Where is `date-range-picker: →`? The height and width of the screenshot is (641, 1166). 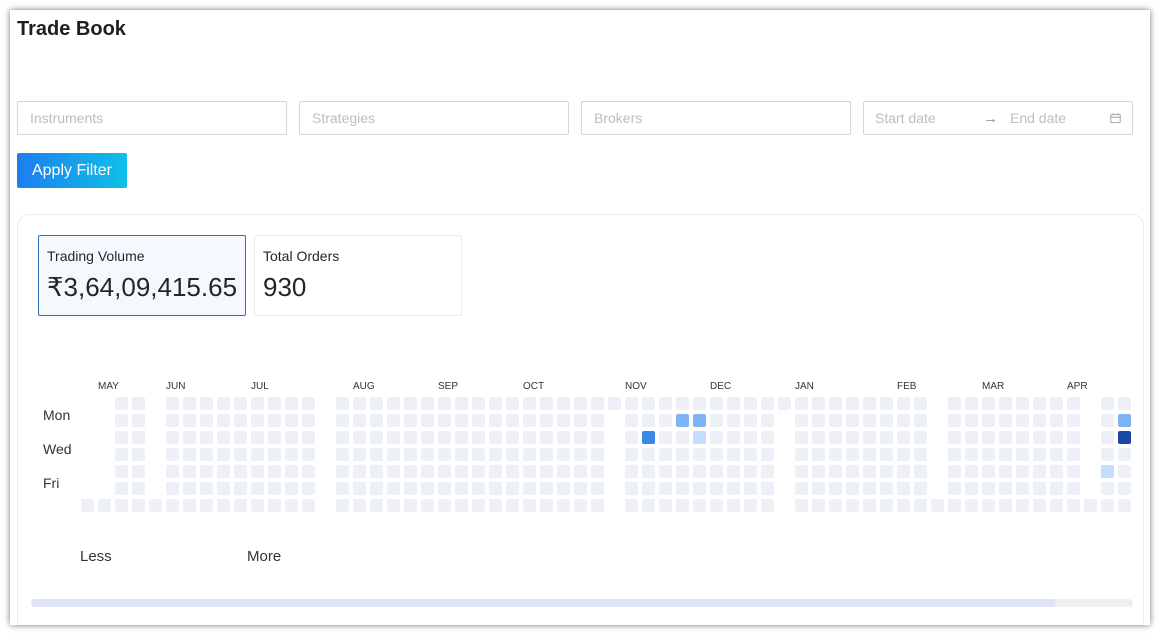 date-range-picker: → is located at coordinates (998, 118).